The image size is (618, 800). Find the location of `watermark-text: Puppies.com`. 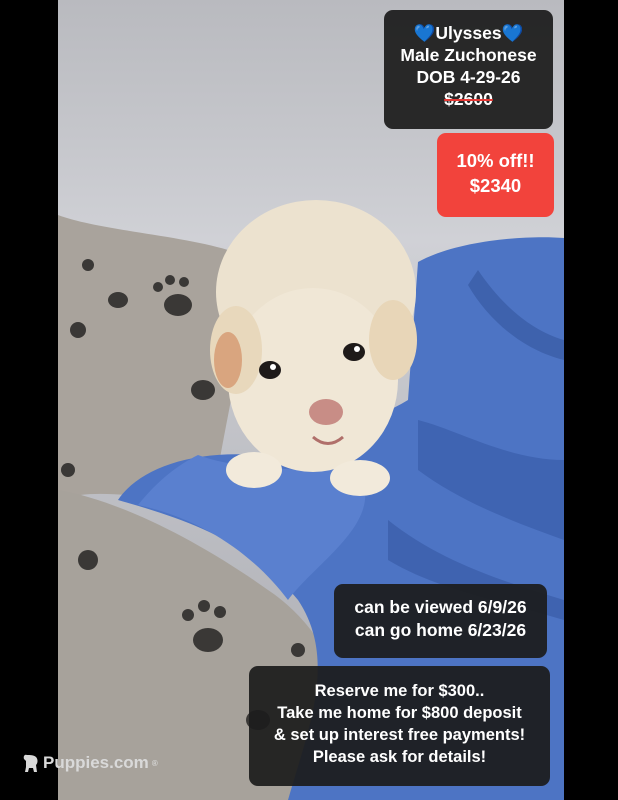

watermark-text: Puppies.com is located at coordinates (96, 762).